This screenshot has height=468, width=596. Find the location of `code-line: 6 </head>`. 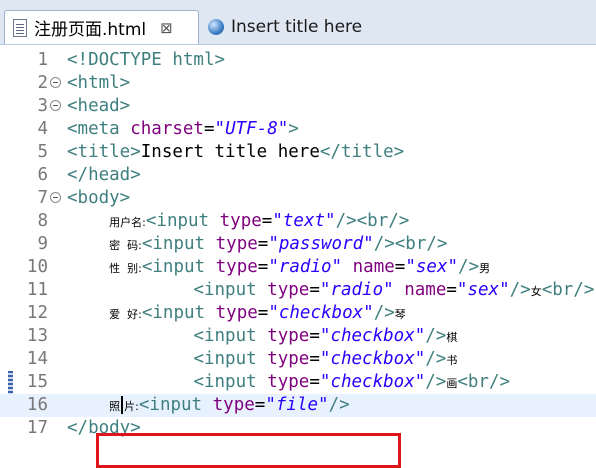

code-line: 6 </head> is located at coordinates (298, 175).